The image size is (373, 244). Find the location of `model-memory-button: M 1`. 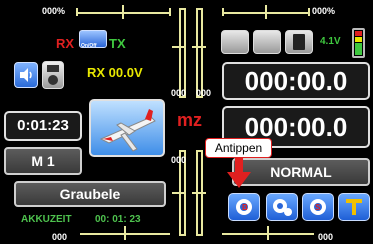

model-memory-button: M 1 is located at coordinates (43, 161).